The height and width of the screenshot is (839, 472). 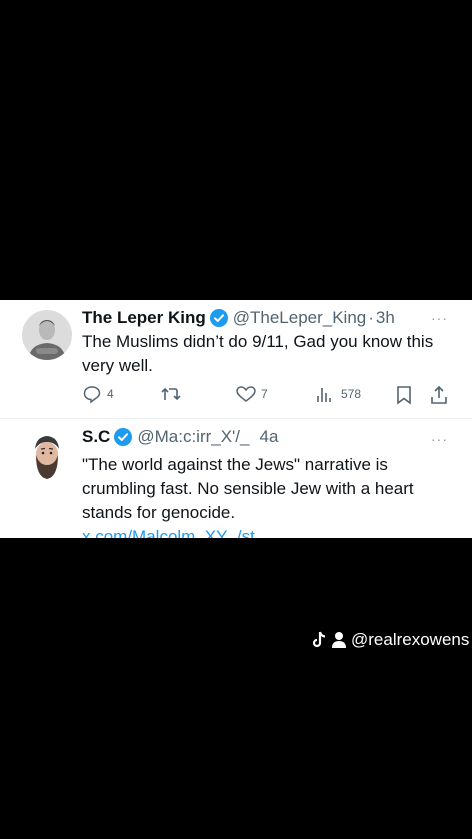 What do you see at coordinates (92, 395) in the screenshot?
I see `reply-icon` at bounding box center [92, 395].